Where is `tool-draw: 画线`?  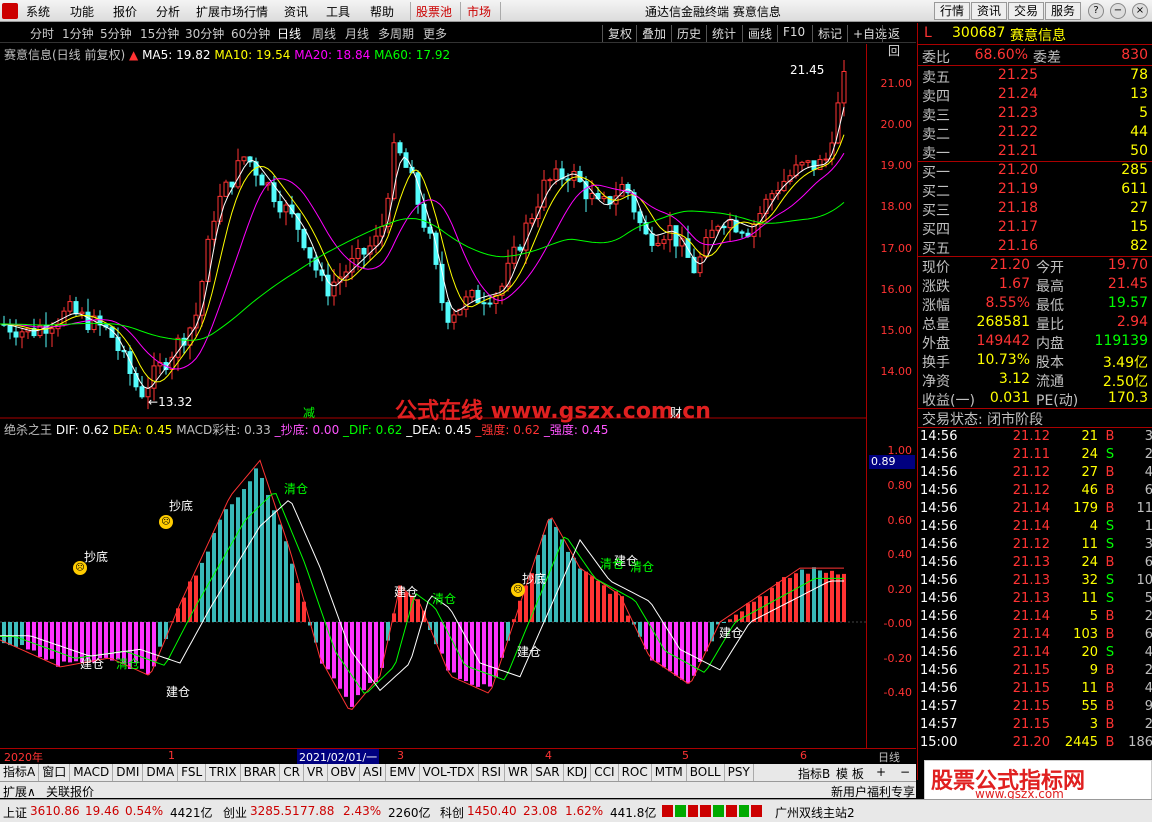 tool-draw: 画线 is located at coordinates (759, 33).